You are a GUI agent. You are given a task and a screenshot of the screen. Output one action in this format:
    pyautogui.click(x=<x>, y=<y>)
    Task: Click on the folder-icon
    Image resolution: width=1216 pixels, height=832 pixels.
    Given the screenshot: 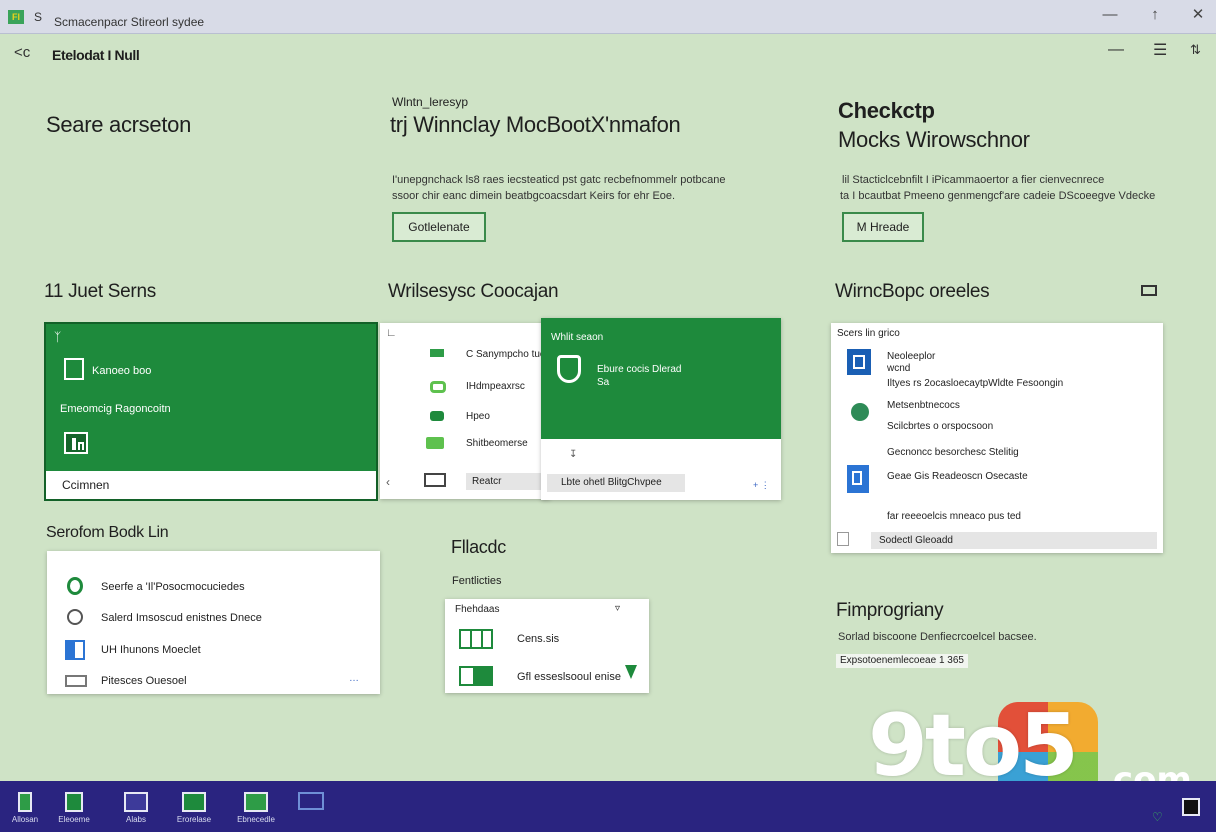 What is the action you would take?
    pyautogui.click(x=76, y=681)
    